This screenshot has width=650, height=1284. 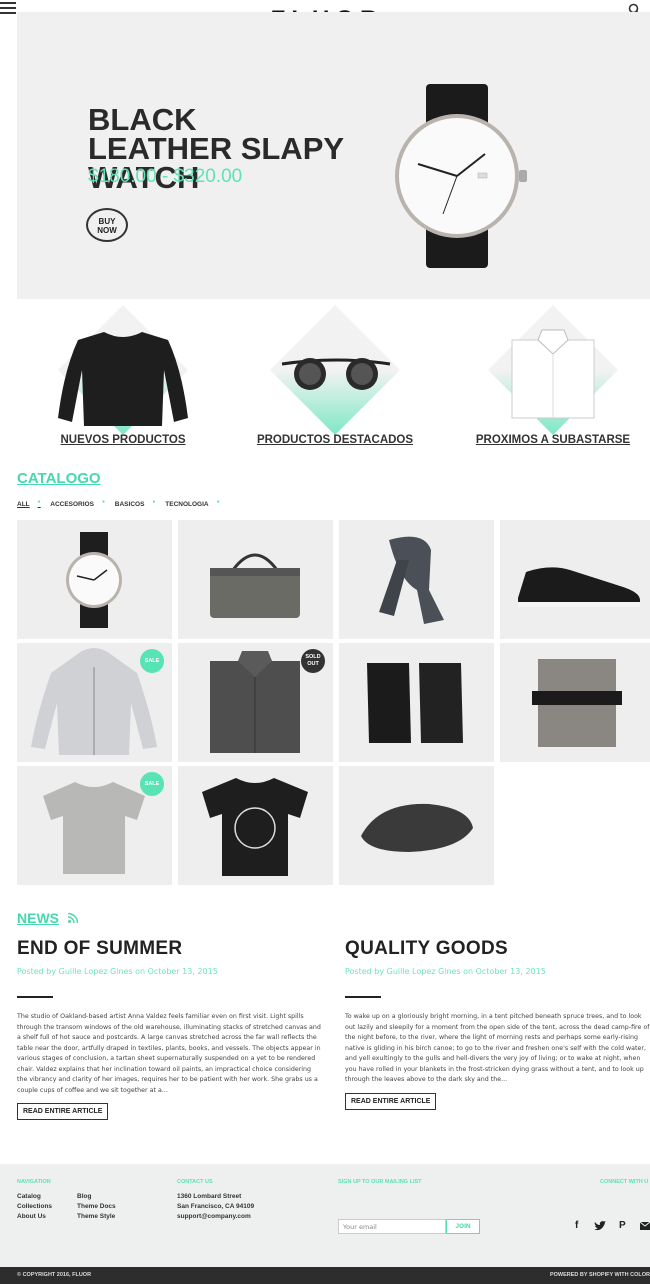 What do you see at coordinates (600, 1275) in the screenshot?
I see `powered-by-text: POWERED BY SHOPIFY WITH COLOR` at bounding box center [600, 1275].